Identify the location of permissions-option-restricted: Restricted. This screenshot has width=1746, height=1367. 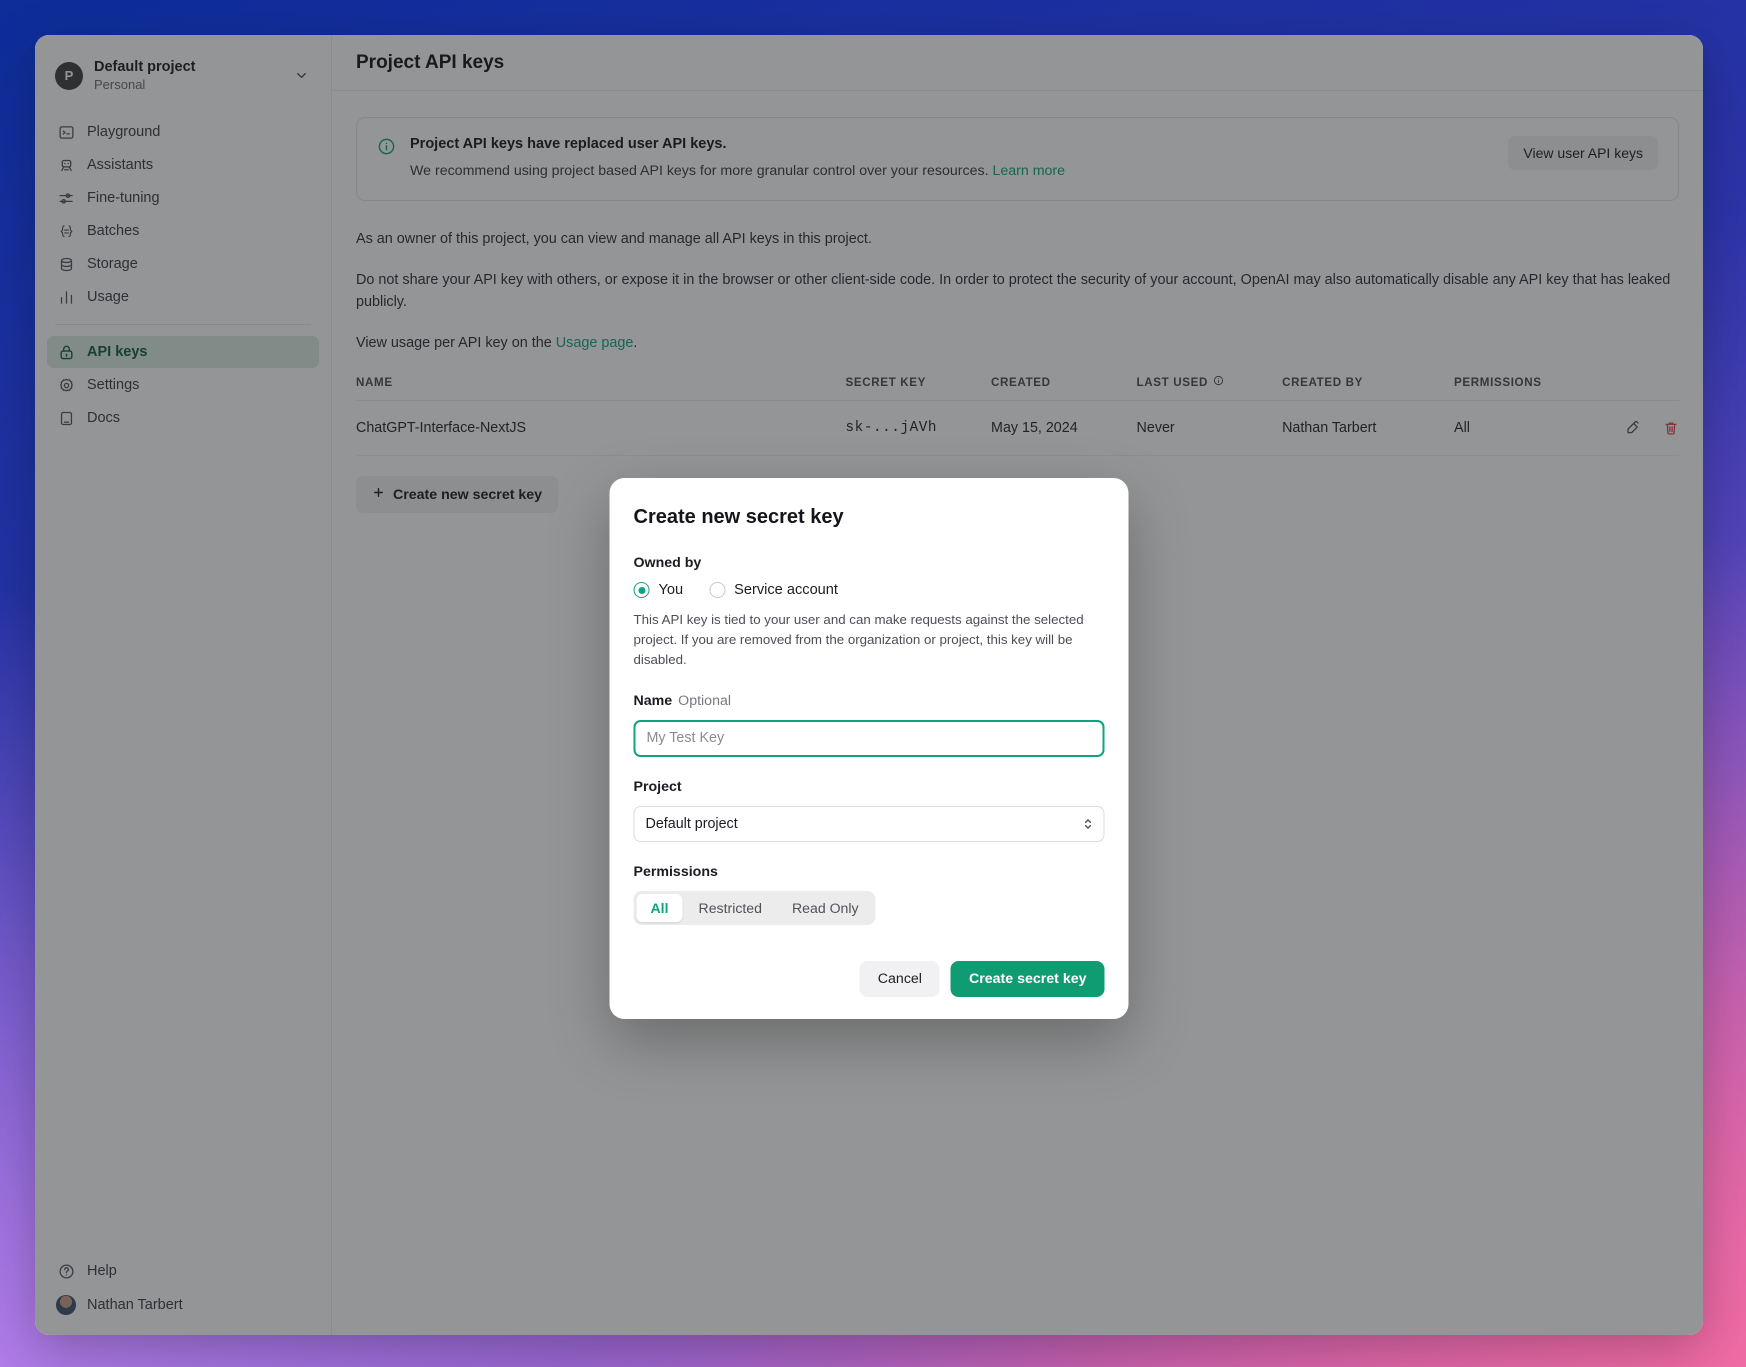
(730, 908).